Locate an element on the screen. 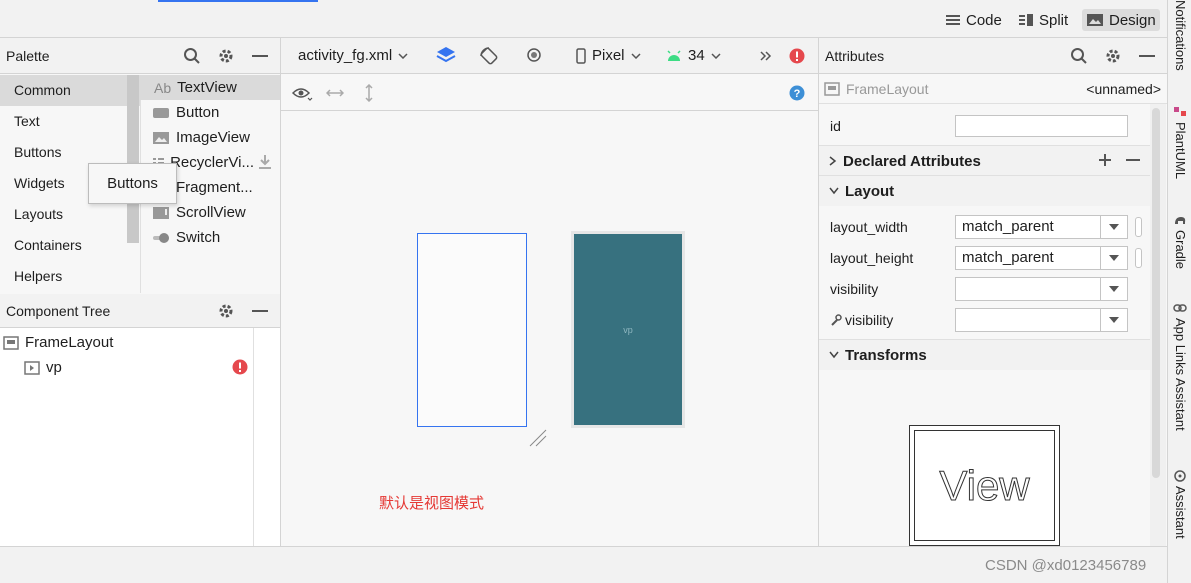 Image resolution: width=1191 pixels, height=583 pixels. tree-node-label: FrameLayout is located at coordinates (69, 342).